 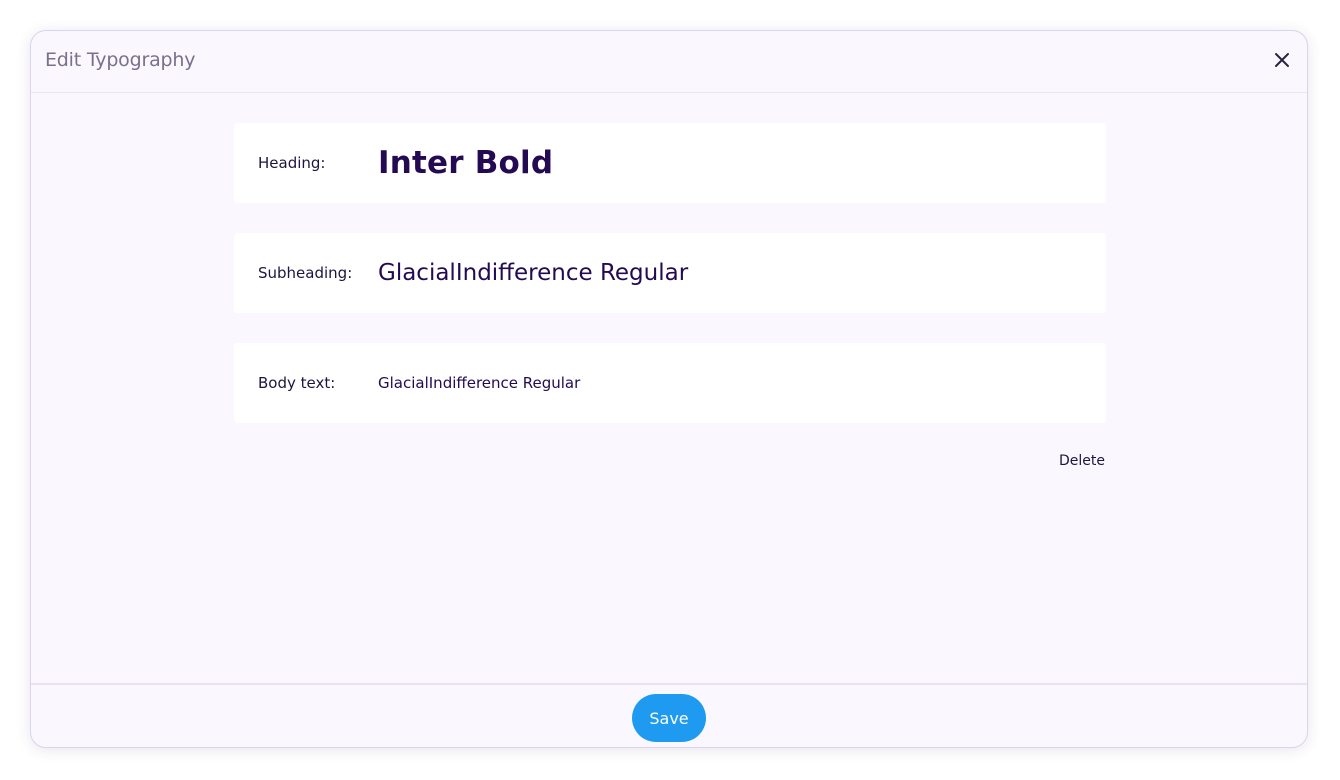 I want to click on body-text-font-value: GlacialIndifference Regular, so click(x=479, y=383).